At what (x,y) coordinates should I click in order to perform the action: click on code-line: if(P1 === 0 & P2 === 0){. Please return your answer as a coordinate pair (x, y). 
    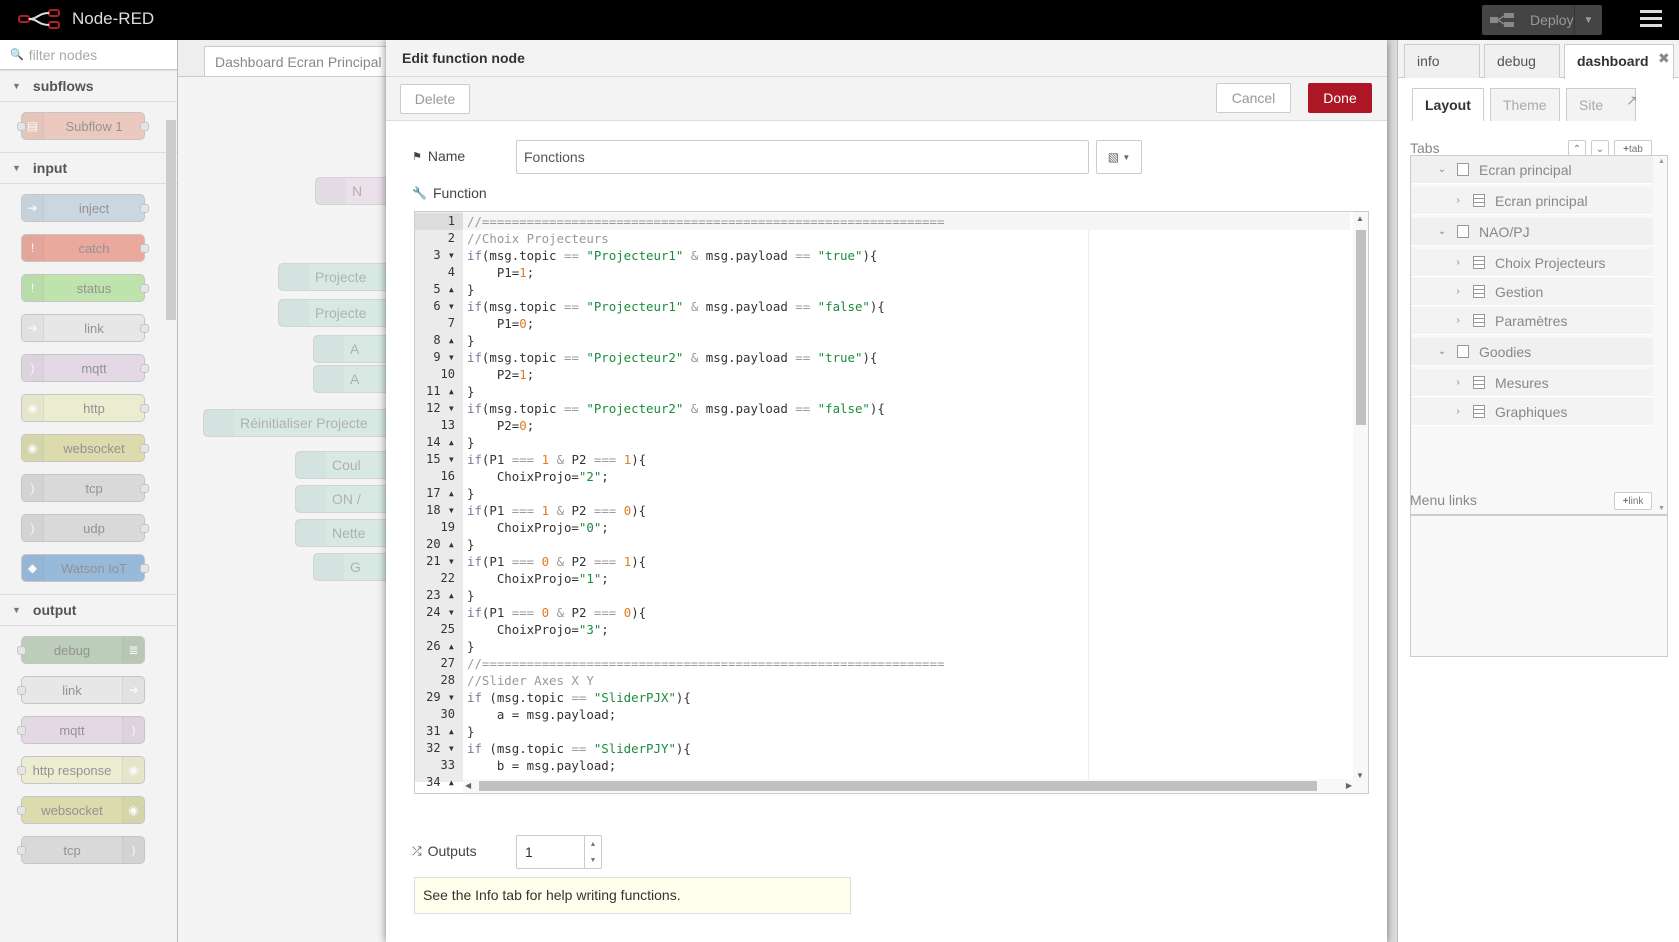
    Looking at the image, I should click on (556, 612).